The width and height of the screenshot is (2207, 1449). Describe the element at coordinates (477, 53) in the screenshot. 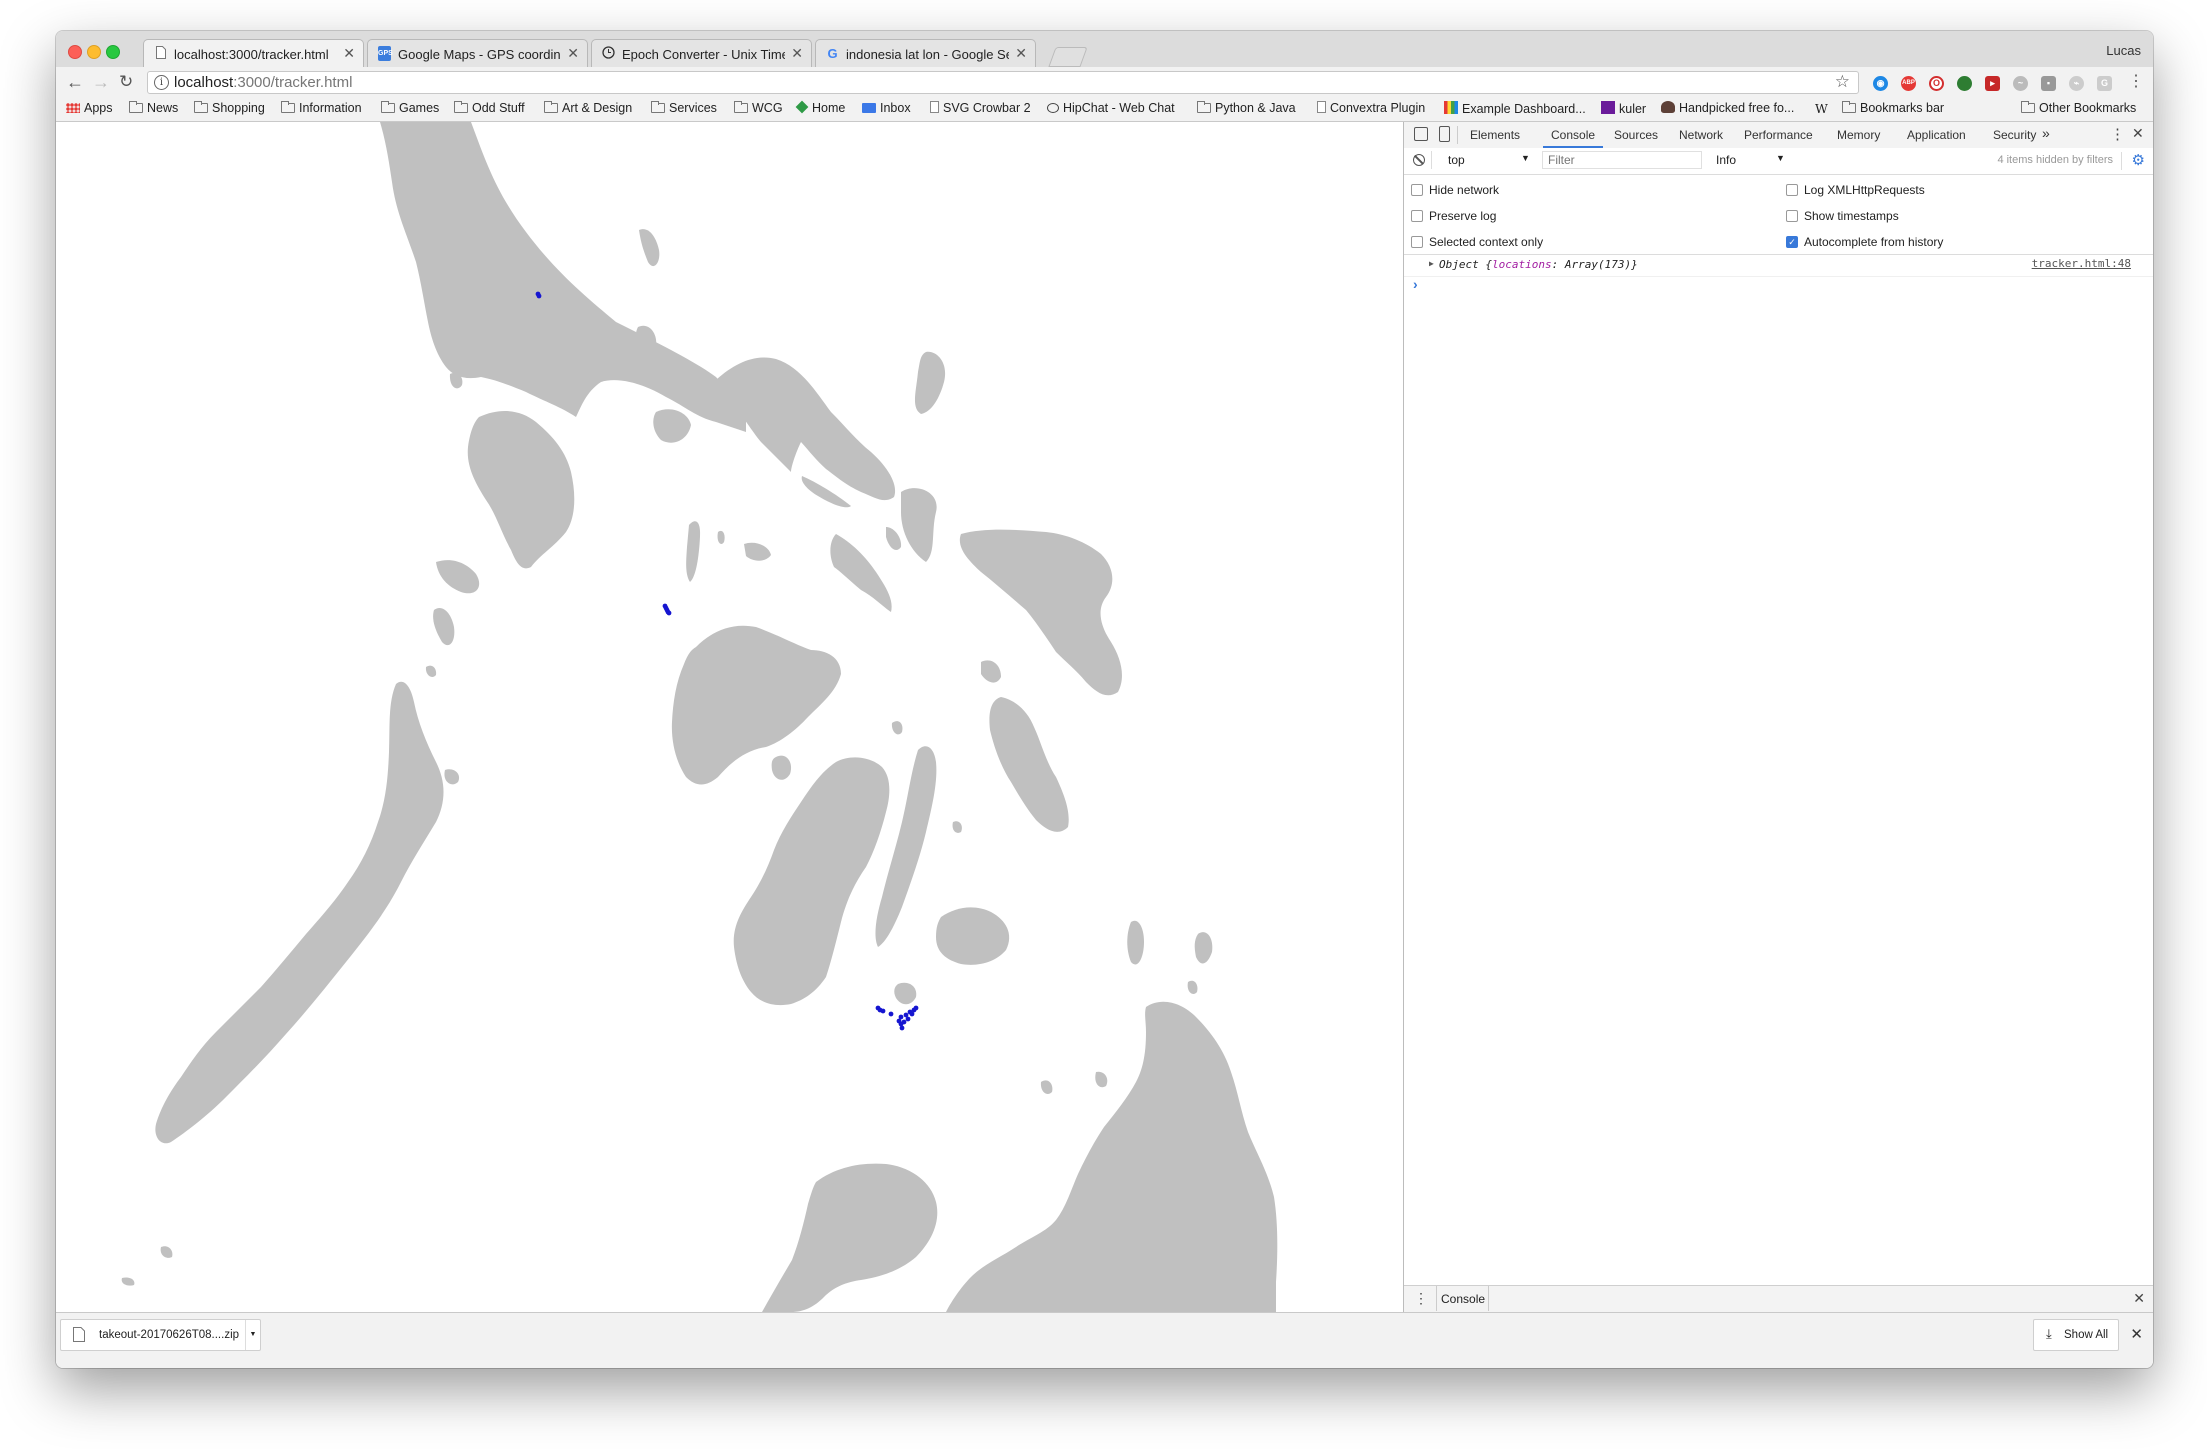

I see `tab-google-maps: GPS Google Maps - GPS coordinates ✕` at that location.